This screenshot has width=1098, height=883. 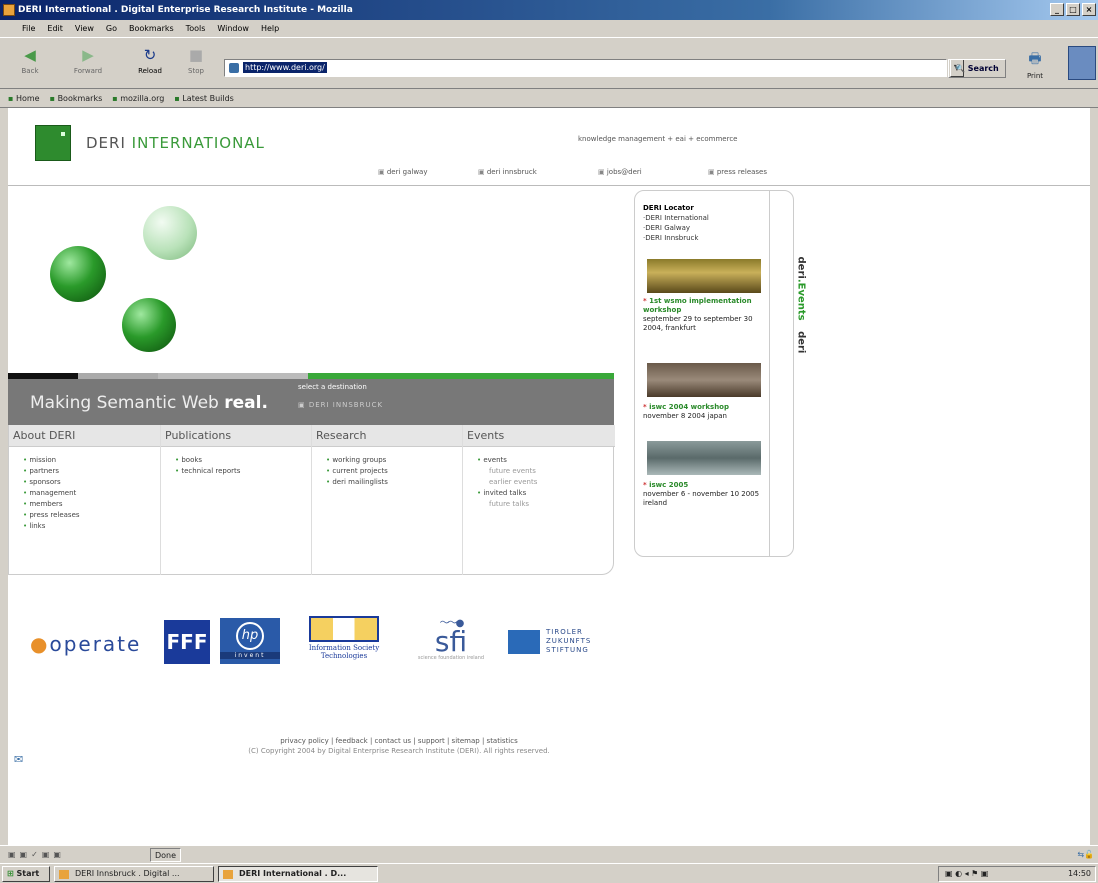 I want to click on topnav-jobs: jobs@deri, so click(x=620, y=172).